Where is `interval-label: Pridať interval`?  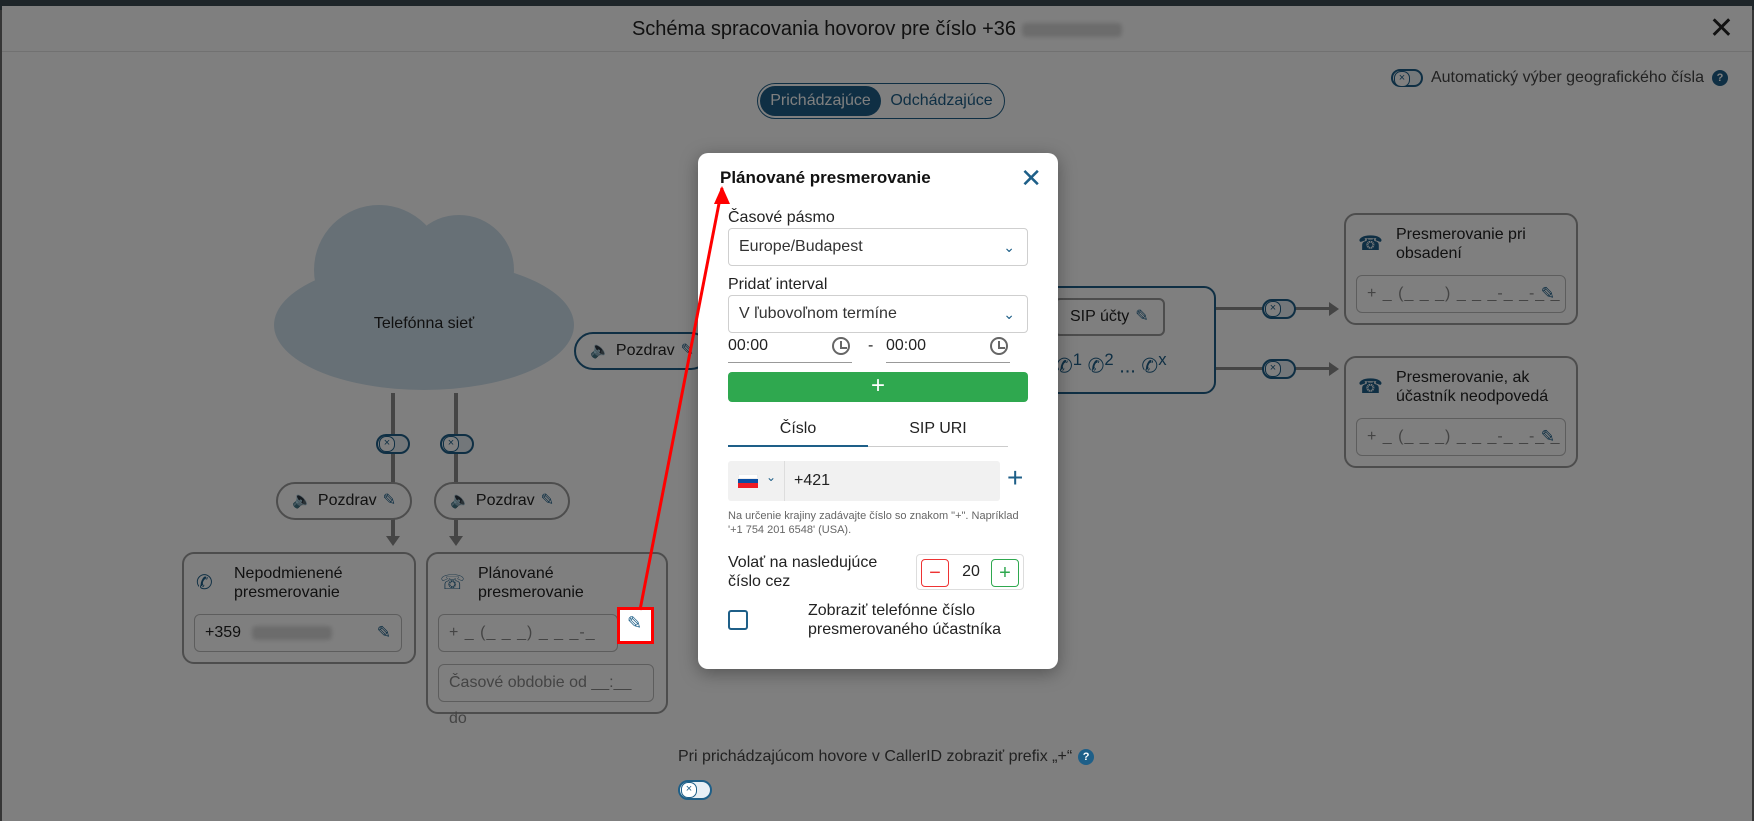
interval-label: Pridať interval is located at coordinates (778, 284).